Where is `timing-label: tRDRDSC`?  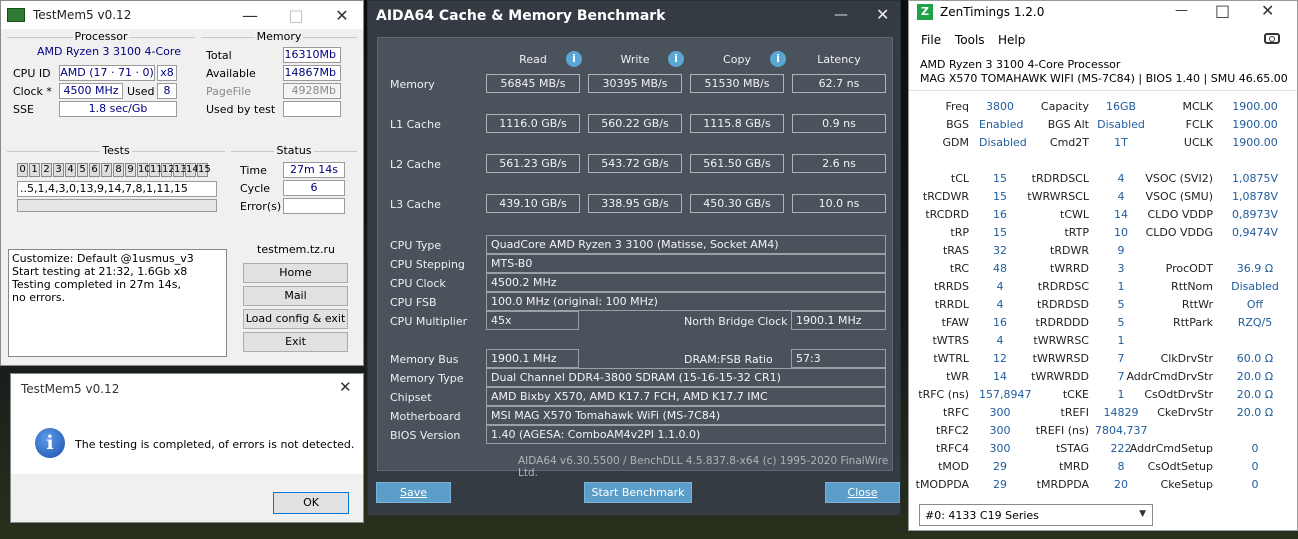
timing-label: tRDRDSC is located at coordinates (1063, 286).